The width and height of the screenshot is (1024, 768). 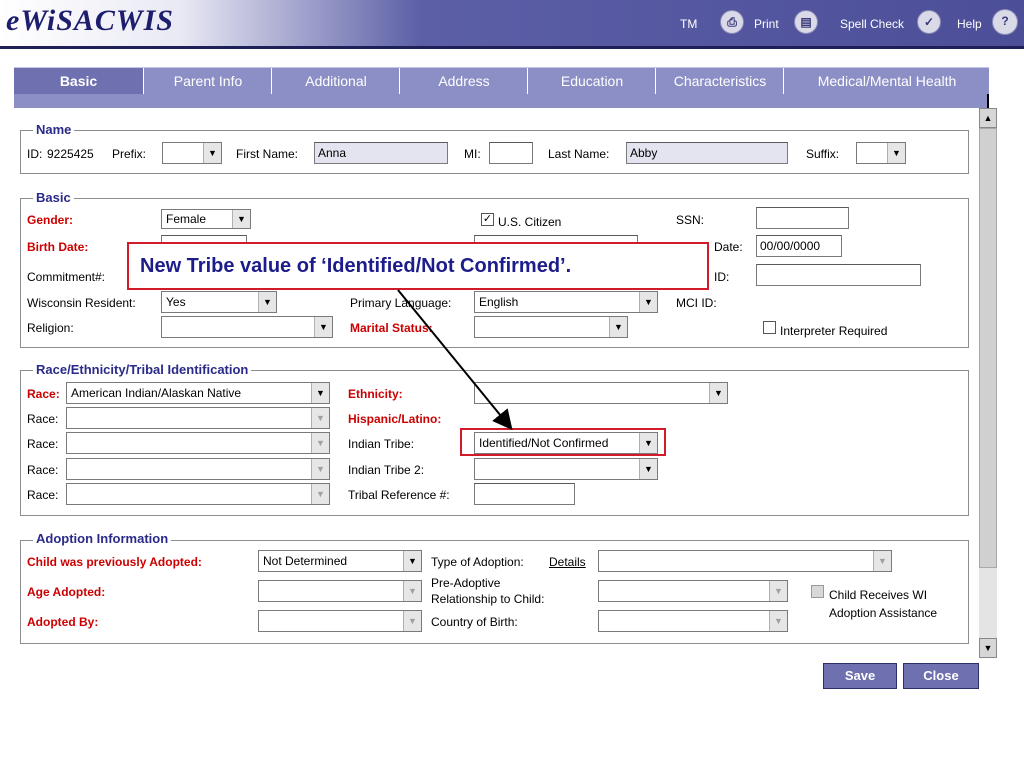 What do you see at coordinates (563, 442) in the screenshot?
I see `annotation-highlight-box` at bounding box center [563, 442].